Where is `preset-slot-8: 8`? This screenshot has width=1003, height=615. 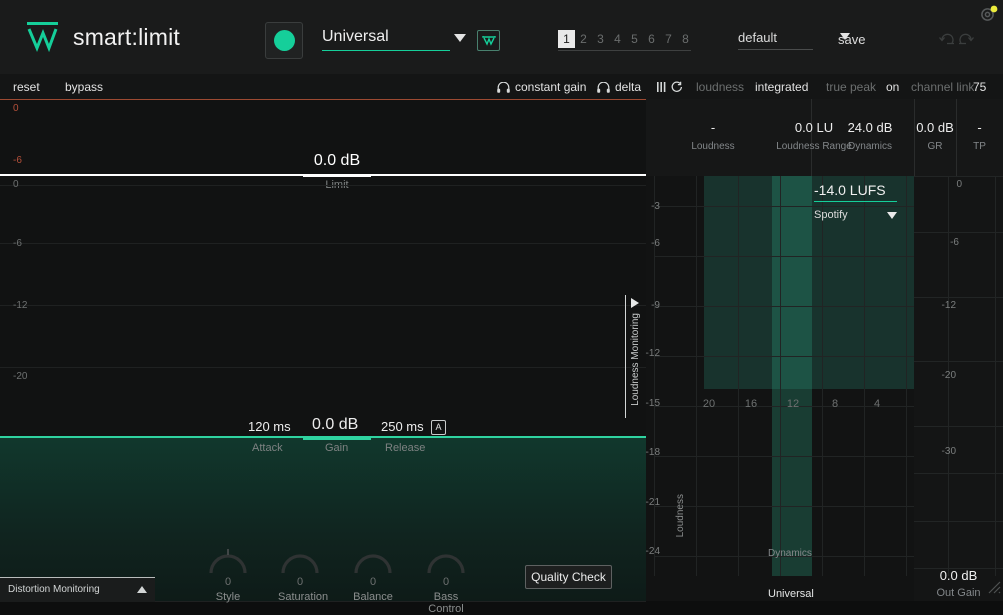 preset-slot-8: 8 is located at coordinates (685, 39).